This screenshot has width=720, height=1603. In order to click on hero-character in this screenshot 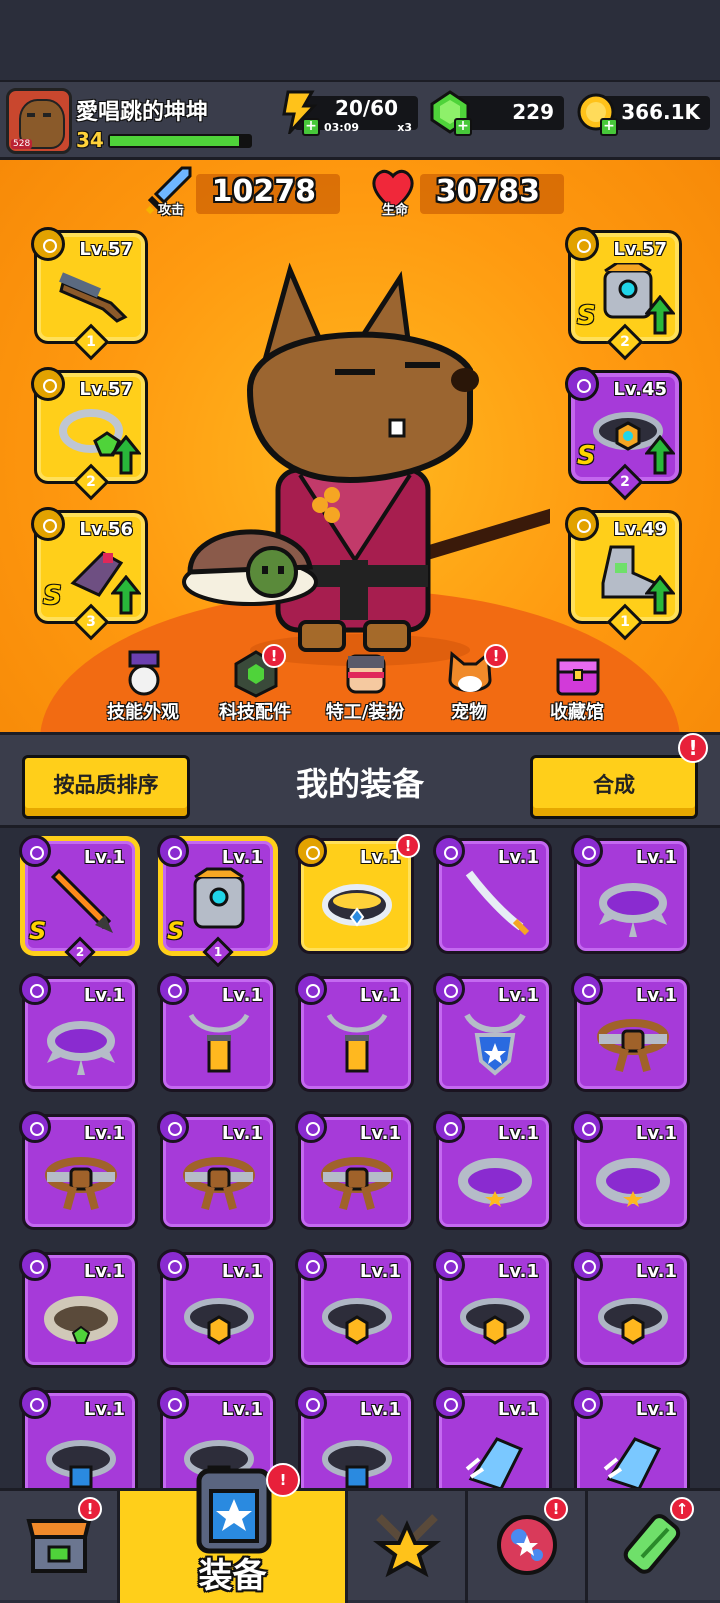, I will do `click(360, 470)`.